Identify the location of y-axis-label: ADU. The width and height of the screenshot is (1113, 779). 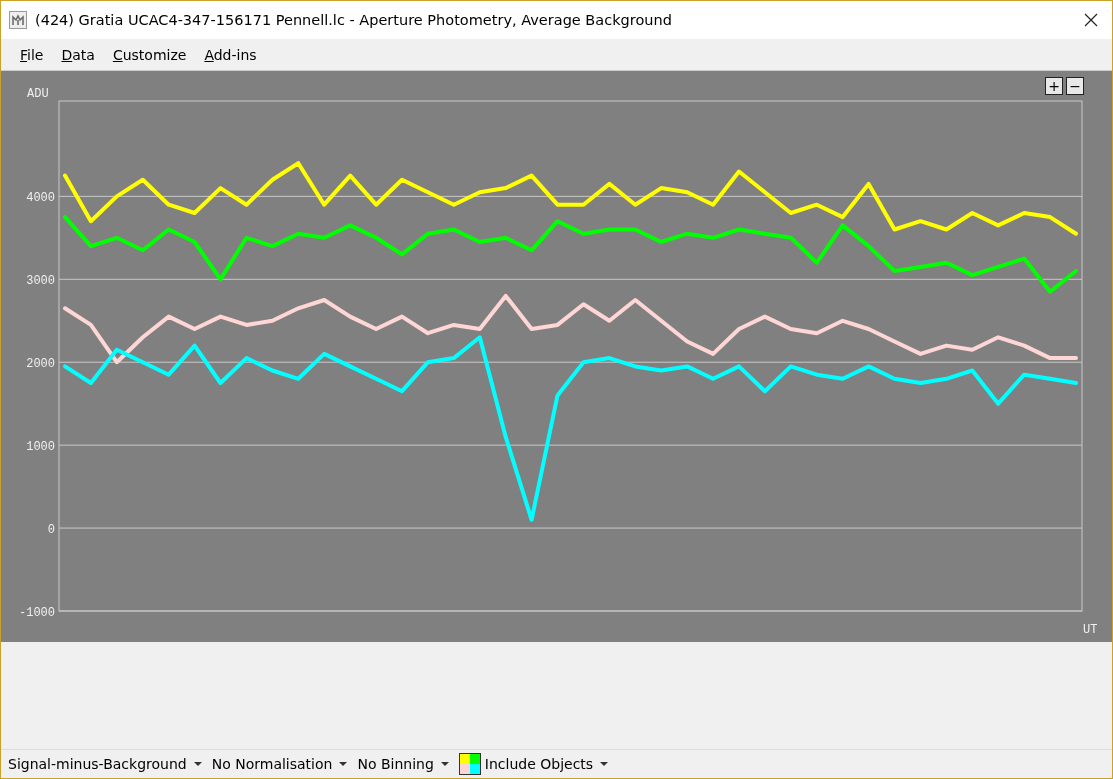
(38, 94).